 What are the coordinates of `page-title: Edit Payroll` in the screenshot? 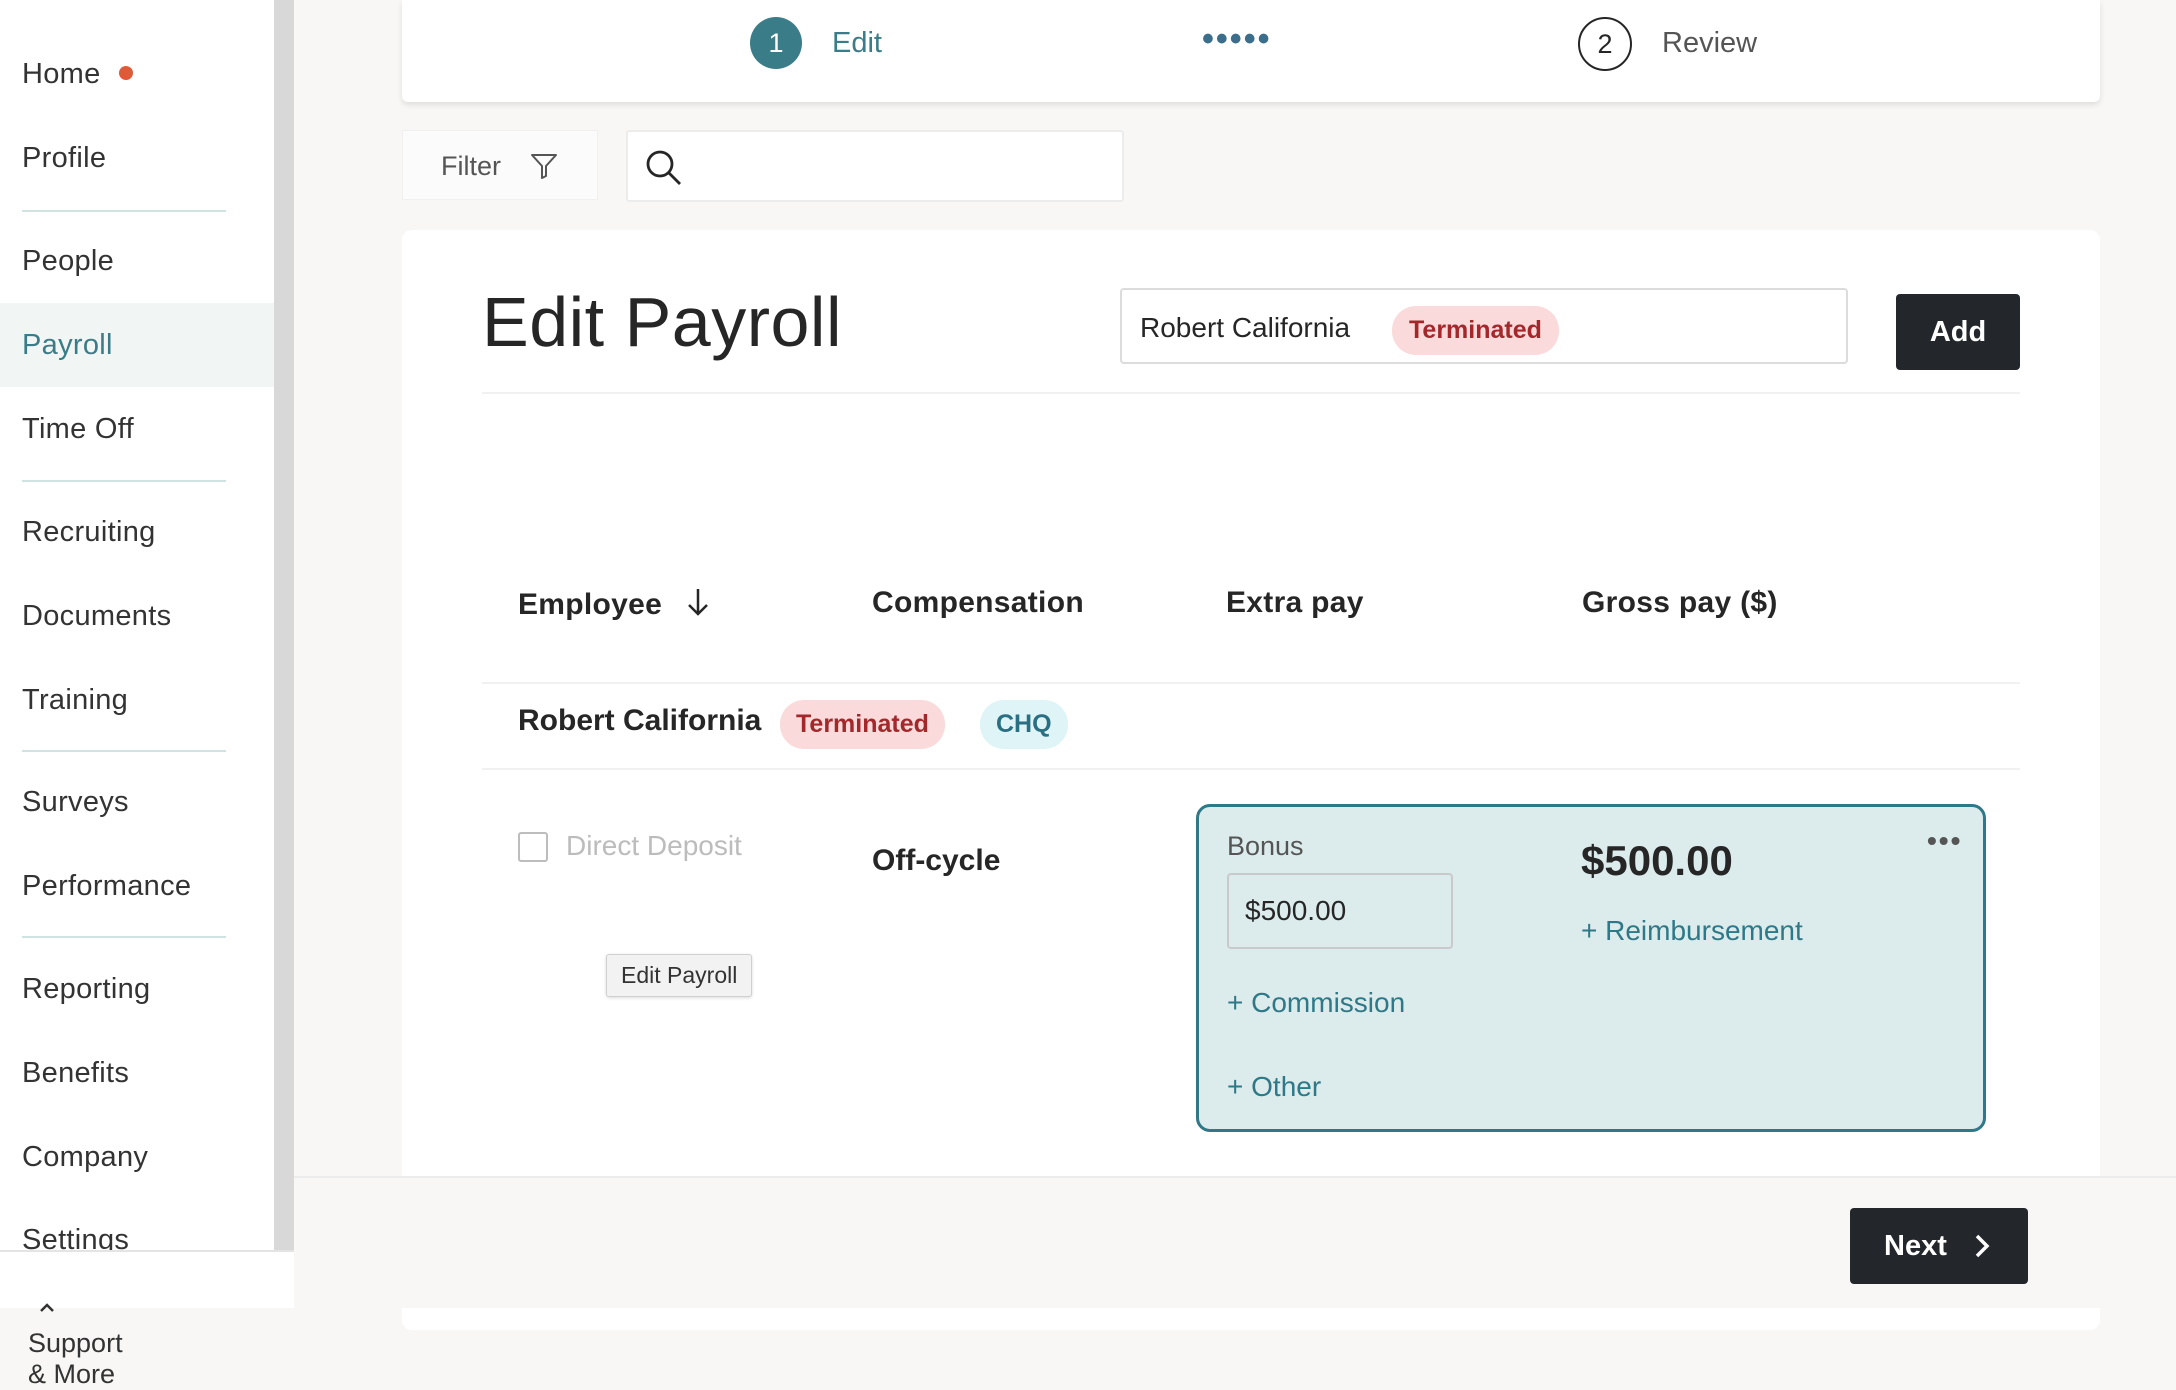 It's located at (662, 322).